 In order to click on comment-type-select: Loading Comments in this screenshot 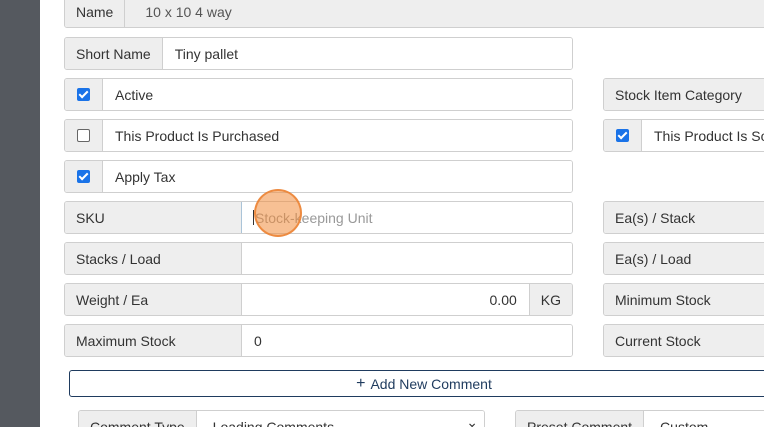, I will do `click(340, 419)`.